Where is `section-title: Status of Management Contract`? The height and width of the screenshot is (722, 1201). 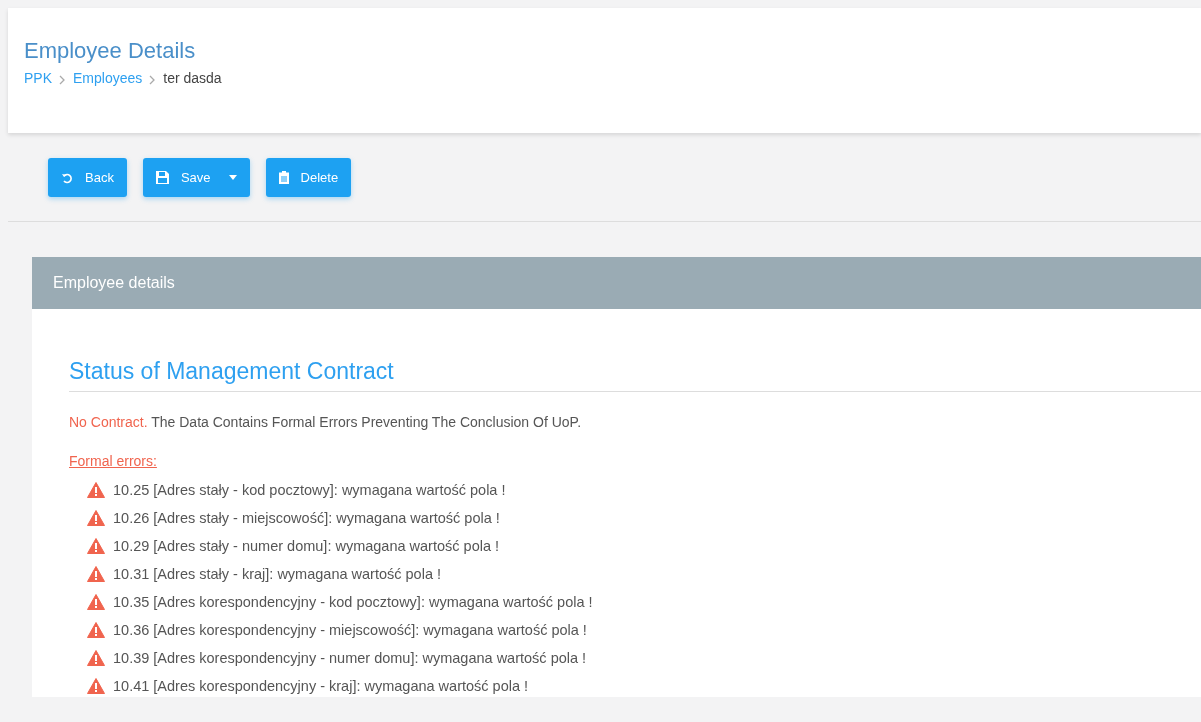 section-title: Status of Management Contract is located at coordinates (635, 373).